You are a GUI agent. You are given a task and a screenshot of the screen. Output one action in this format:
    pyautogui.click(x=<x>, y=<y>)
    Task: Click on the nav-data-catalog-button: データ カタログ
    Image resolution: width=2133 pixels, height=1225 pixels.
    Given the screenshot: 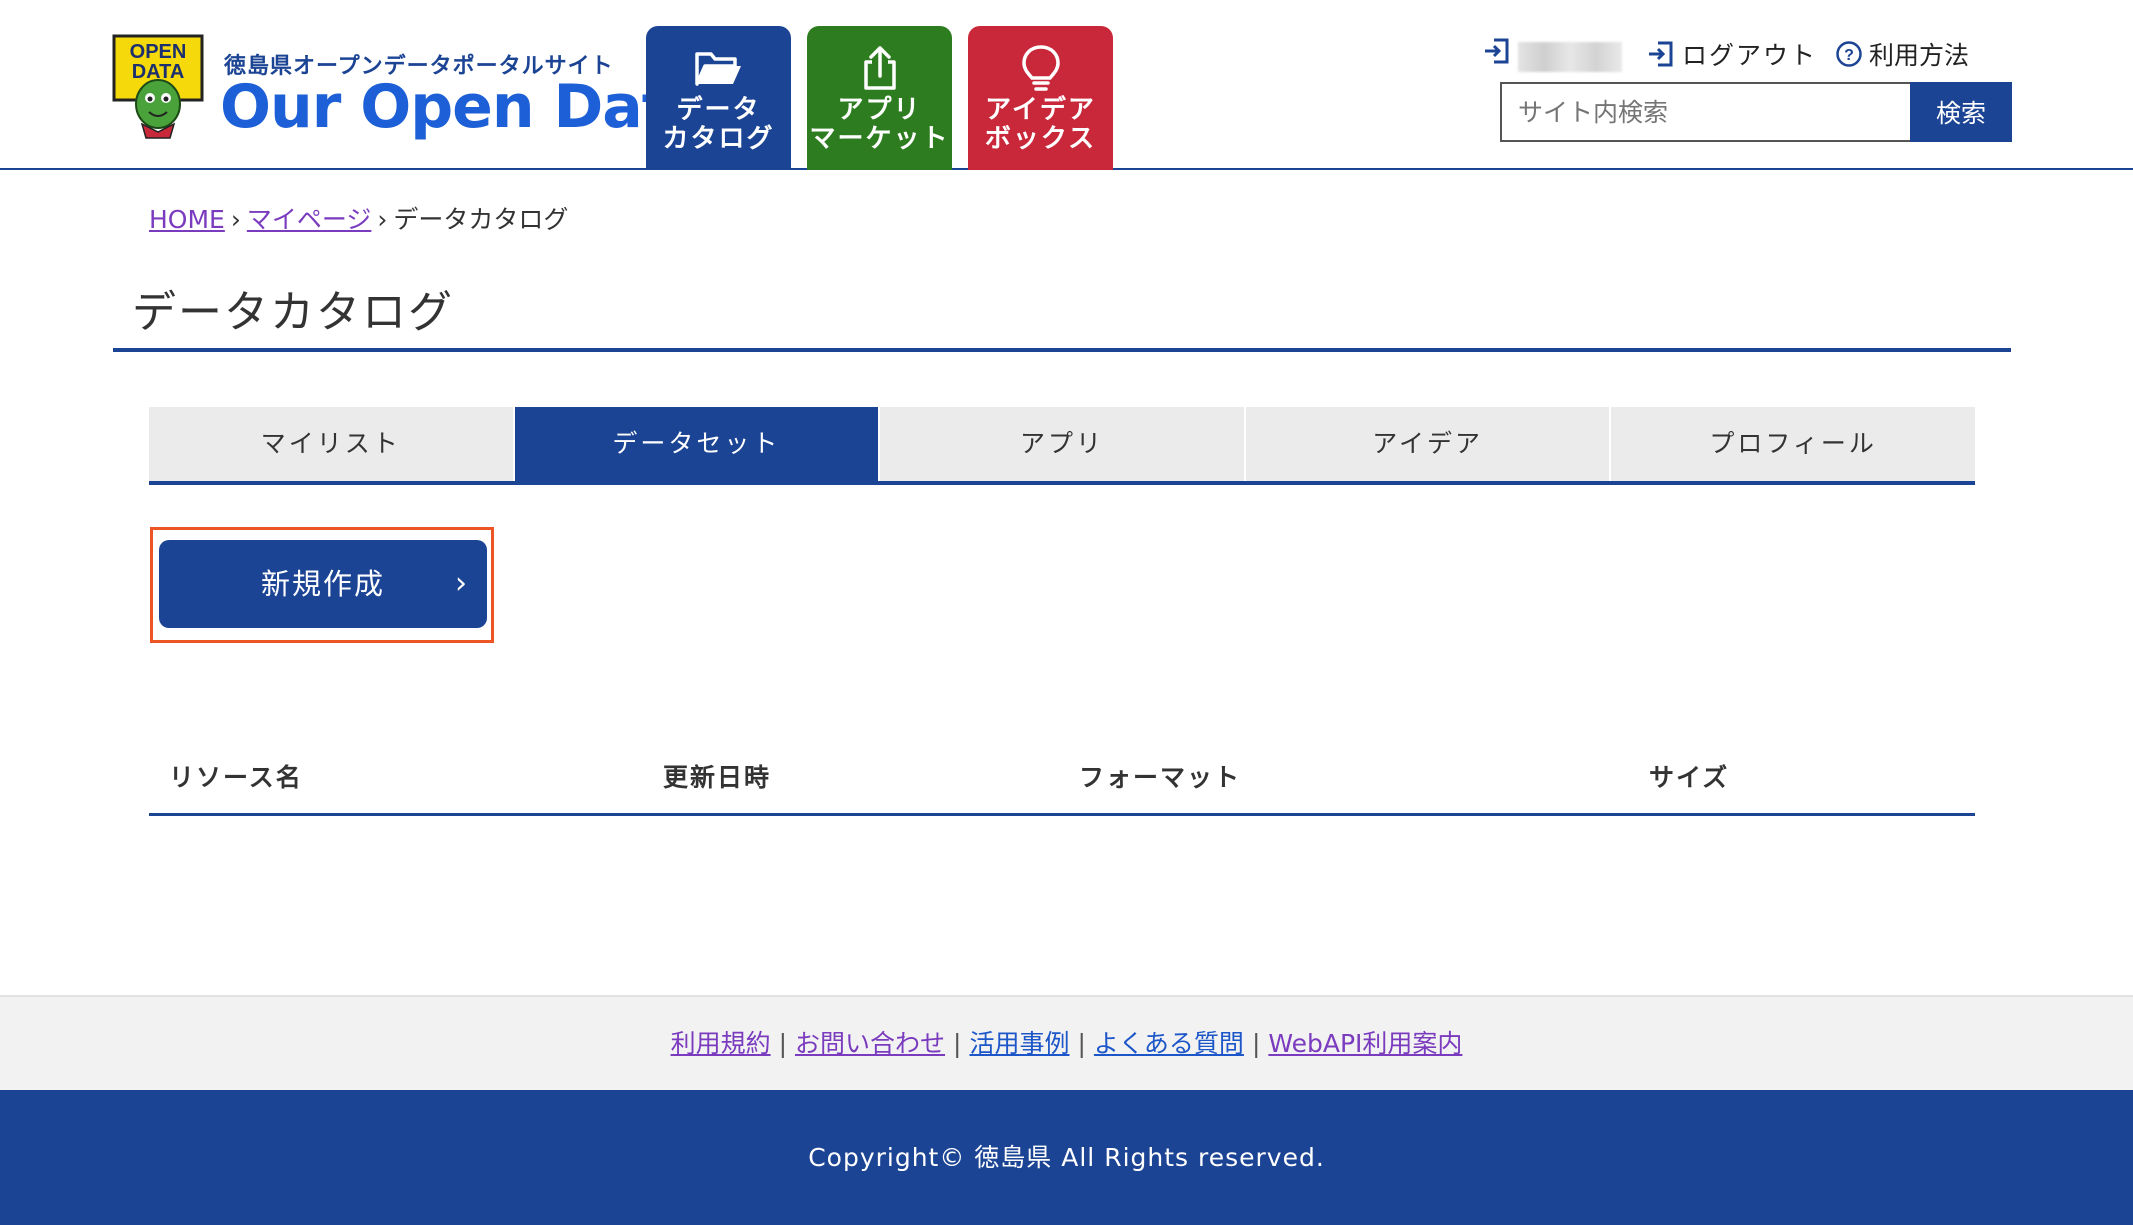 What is the action you would take?
    pyautogui.click(x=718, y=98)
    